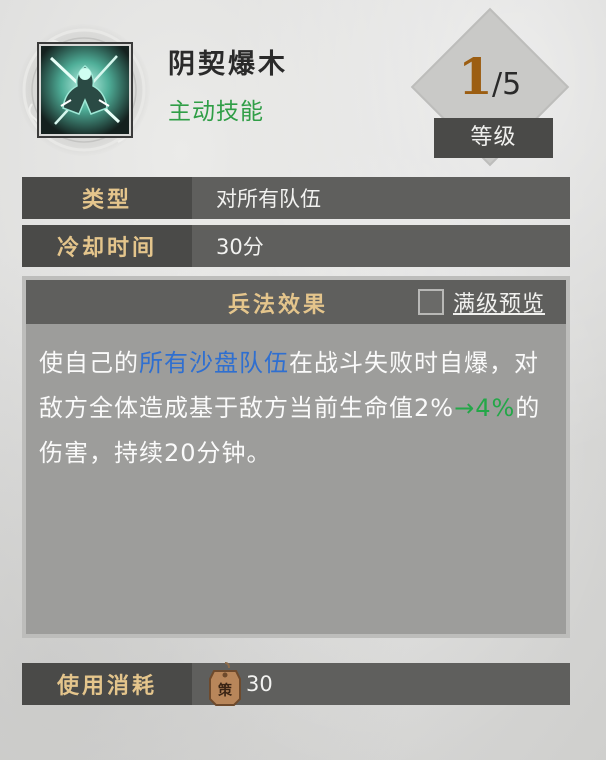 This screenshot has height=760, width=606. What do you see at coordinates (240, 247) in the screenshot?
I see `cooldown-value: 30分` at bounding box center [240, 247].